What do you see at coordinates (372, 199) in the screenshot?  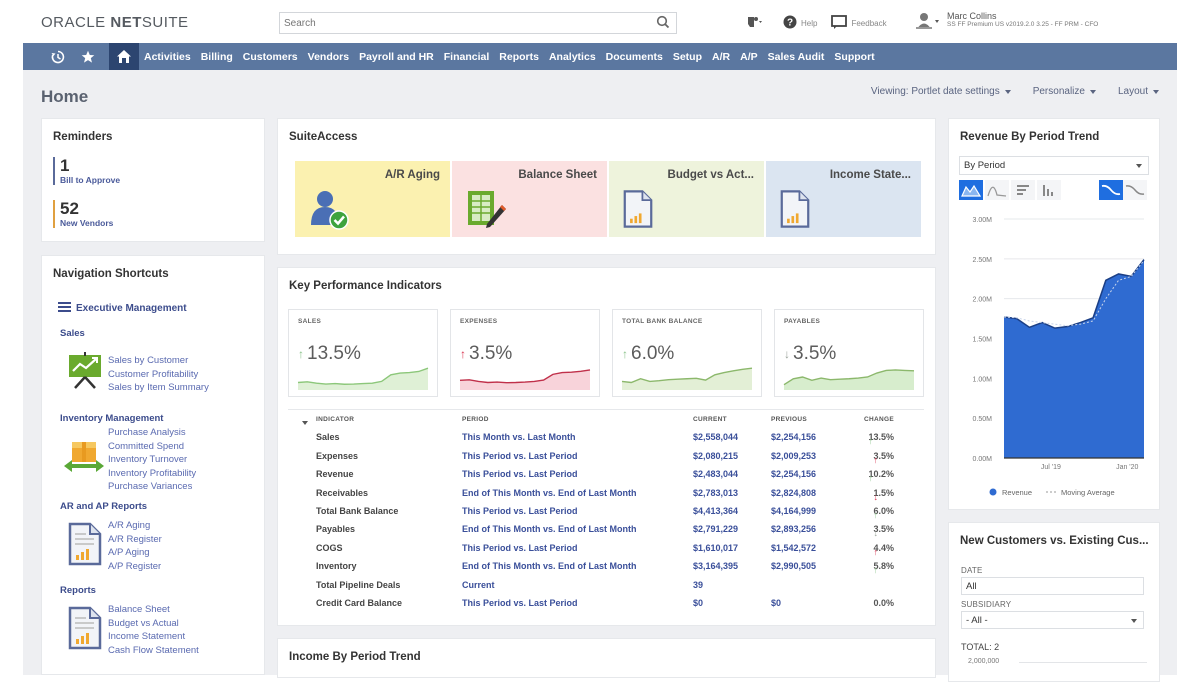 I see `suiteaccess-tile-ar-aging: A/R Aging` at bounding box center [372, 199].